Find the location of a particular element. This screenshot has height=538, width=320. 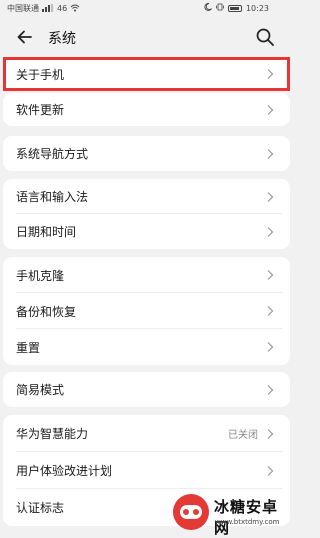

menu-item-label: 系统导航方式 is located at coordinates (52, 154).